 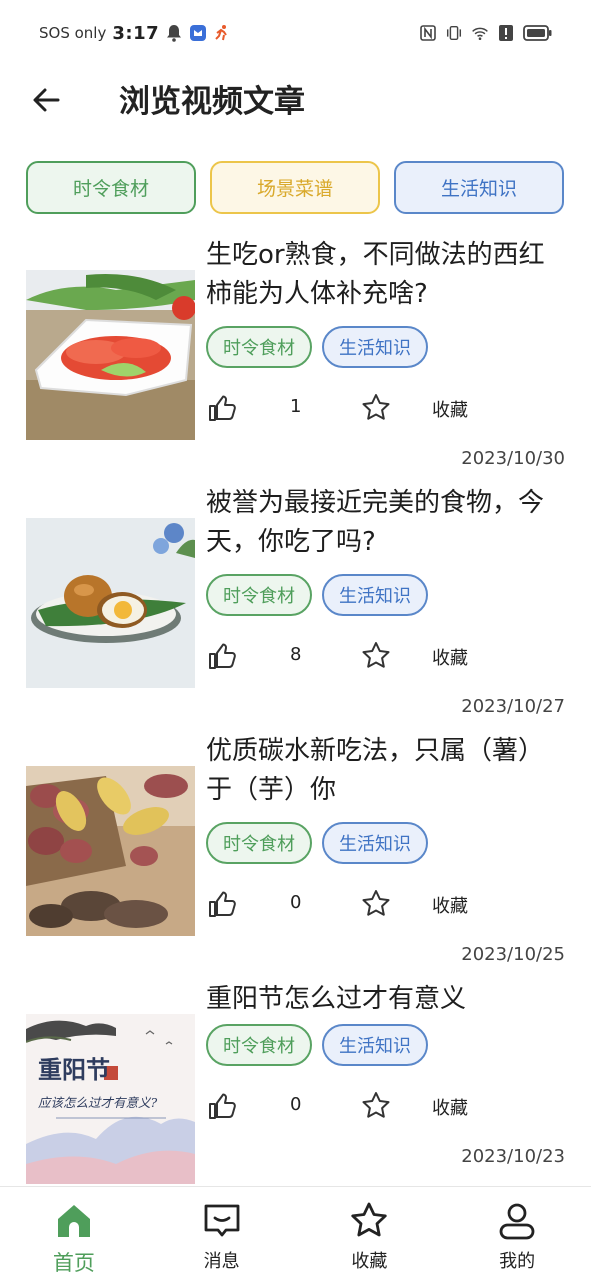 What do you see at coordinates (212, 102) in the screenshot?
I see `page-title: 浏览视频文章` at bounding box center [212, 102].